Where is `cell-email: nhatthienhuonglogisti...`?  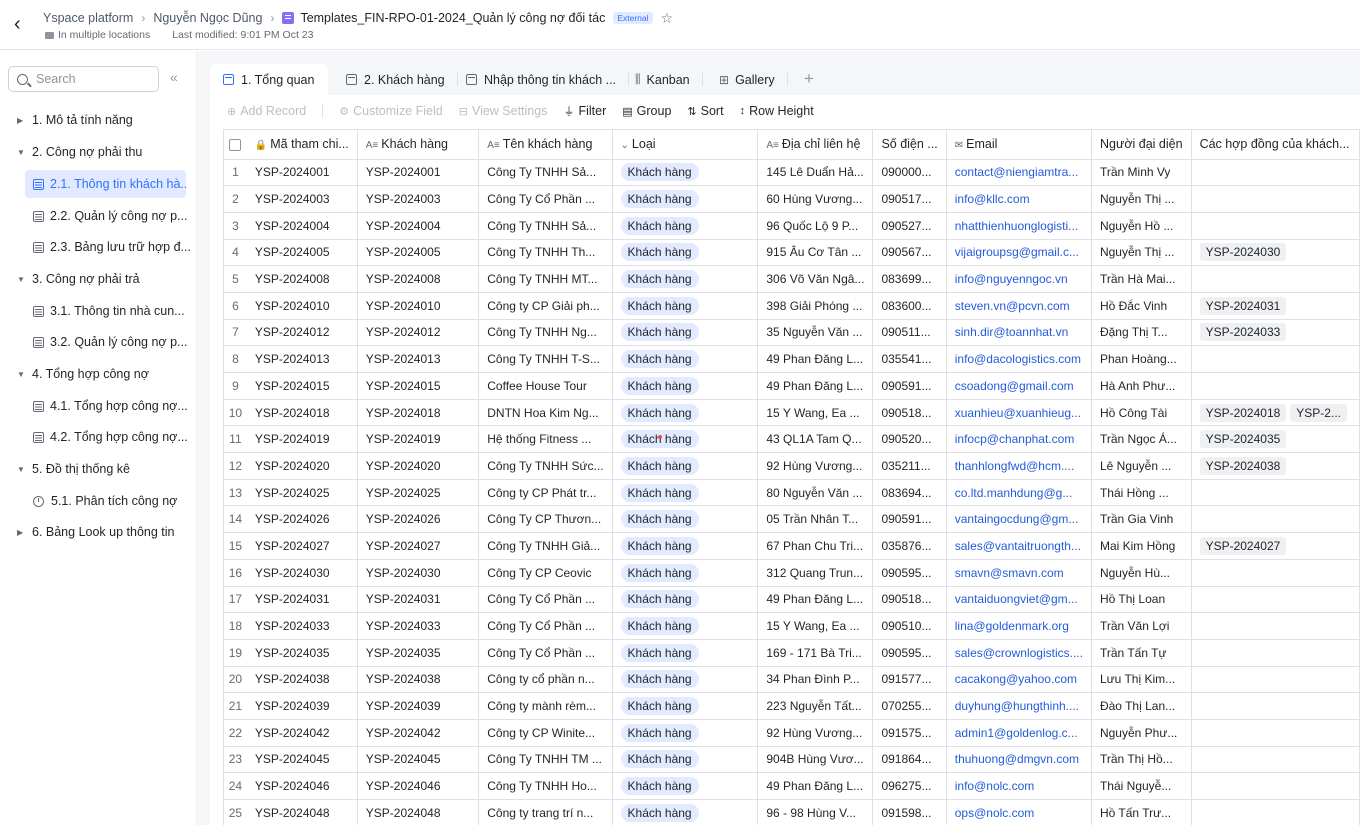
cell-email: nhatthienhuonglogisti... is located at coordinates (1019, 226).